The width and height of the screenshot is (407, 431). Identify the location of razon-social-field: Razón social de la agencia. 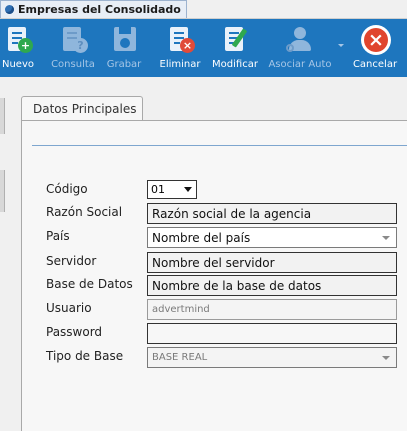
(272, 213).